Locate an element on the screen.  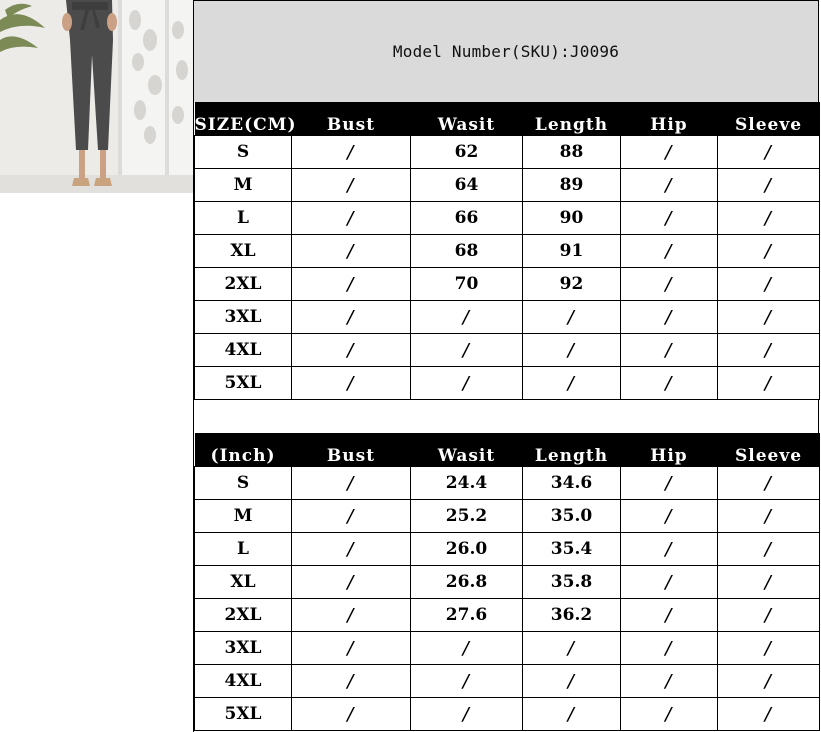
table-row: 4XL / / / / / is located at coordinates (507, 350).